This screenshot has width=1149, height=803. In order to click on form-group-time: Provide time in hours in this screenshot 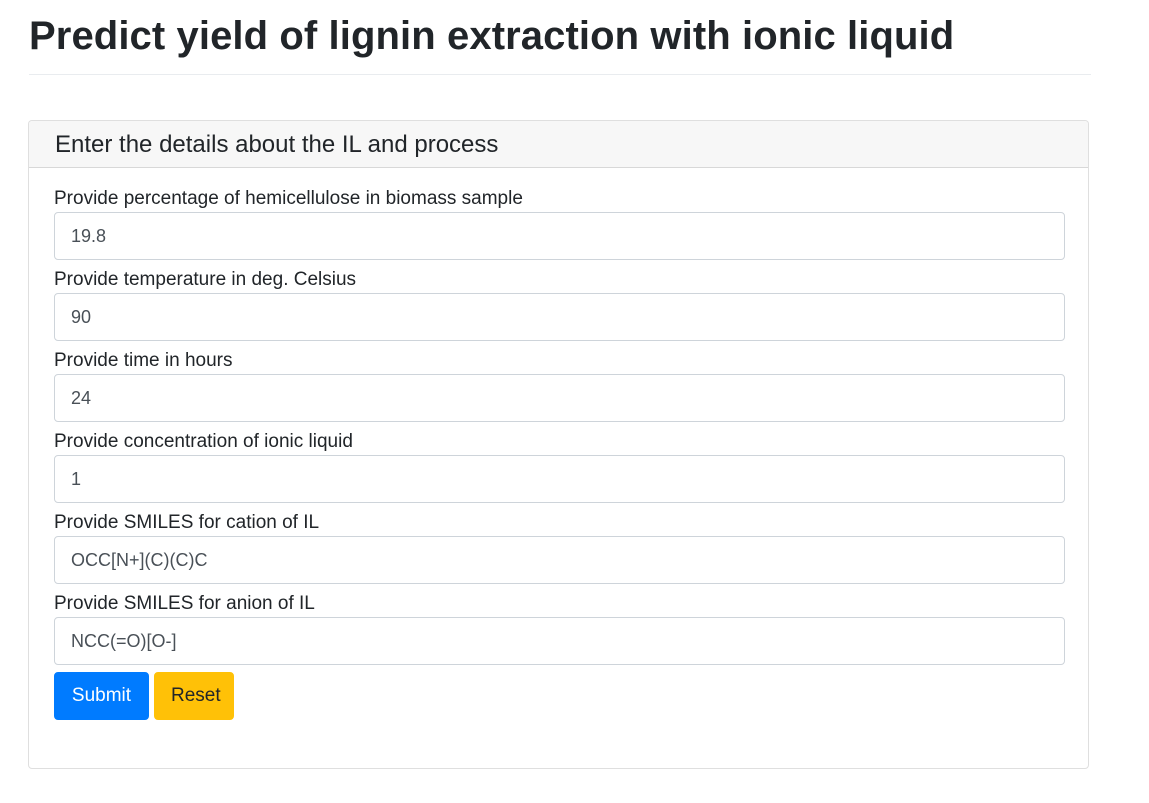, I will do `click(559, 385)`.